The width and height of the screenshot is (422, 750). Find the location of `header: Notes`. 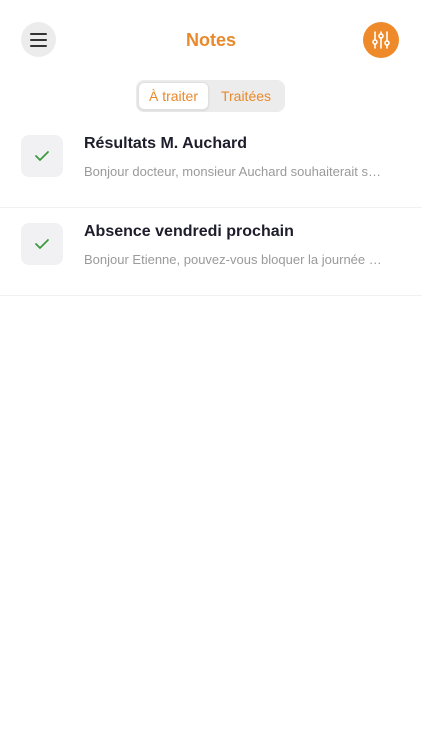

header: Notes is located at coordinates (211, 40).